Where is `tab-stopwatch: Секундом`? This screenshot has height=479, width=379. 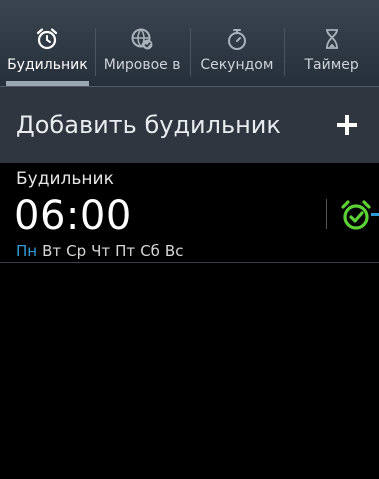 tab-stopwatch: Секундом is located at coordinates (237, 43).